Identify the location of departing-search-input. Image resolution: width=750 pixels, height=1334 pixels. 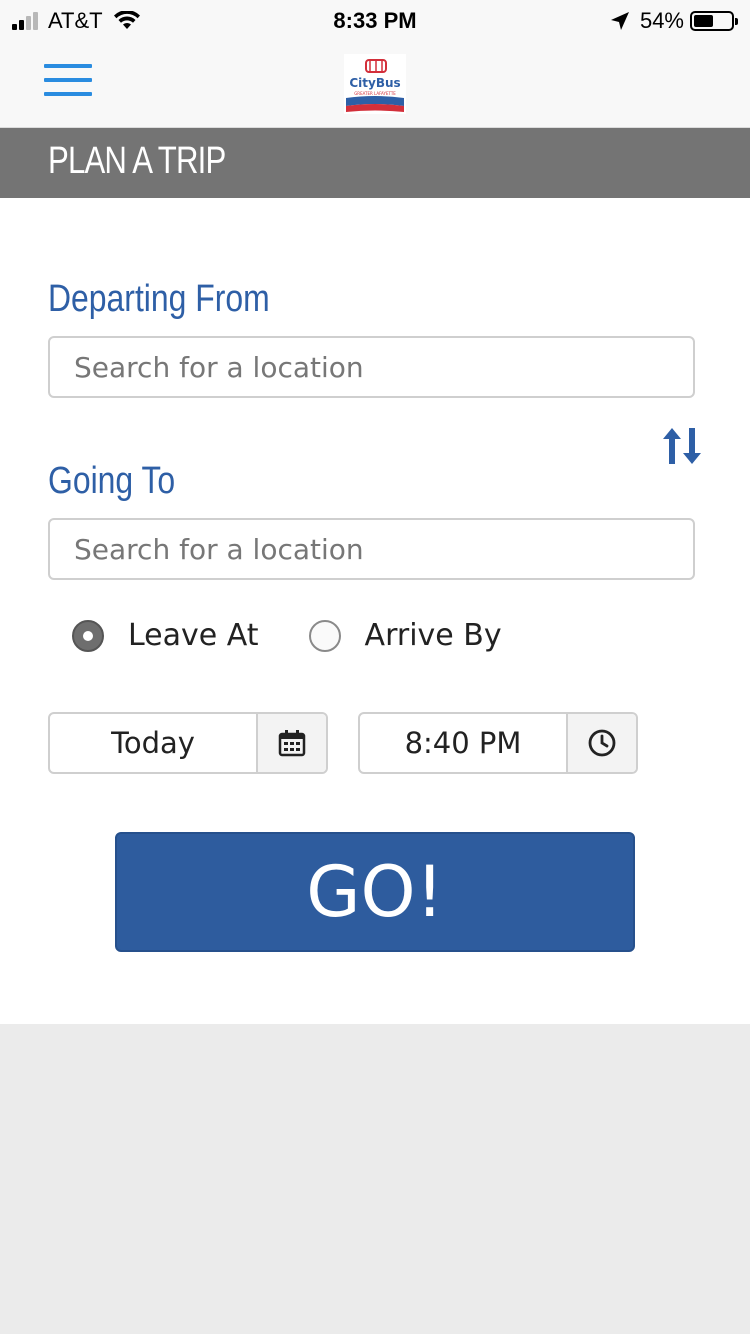
(371, 367).